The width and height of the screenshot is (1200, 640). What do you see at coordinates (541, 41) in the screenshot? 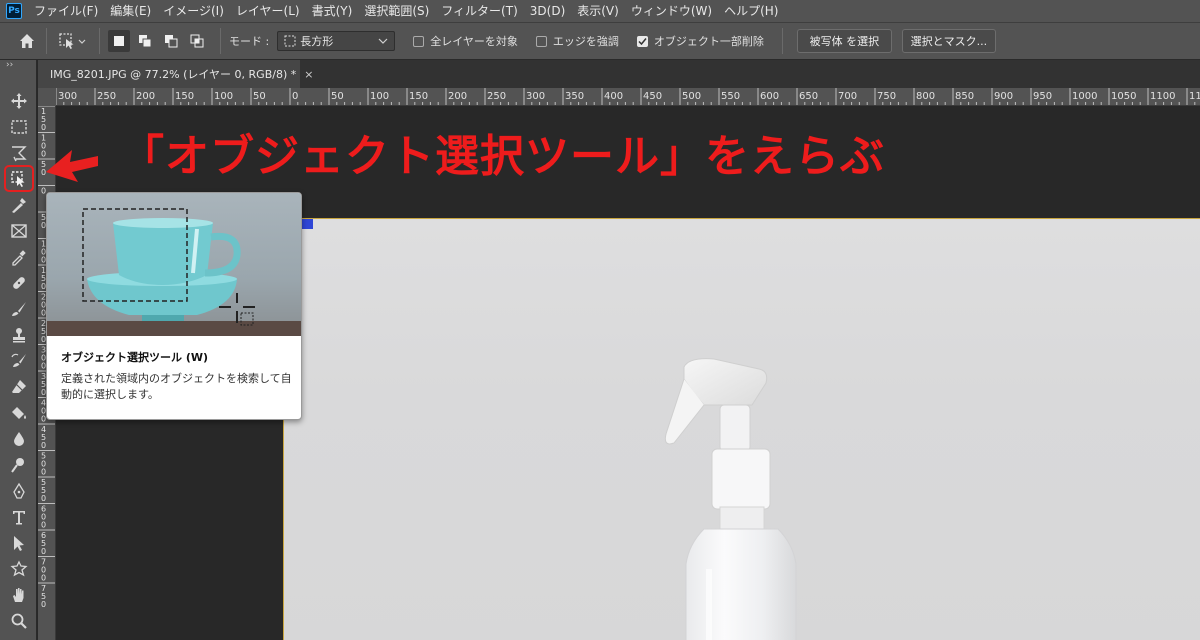
I see `enhance-edge-checkbox` at bounding box center [541, 41].